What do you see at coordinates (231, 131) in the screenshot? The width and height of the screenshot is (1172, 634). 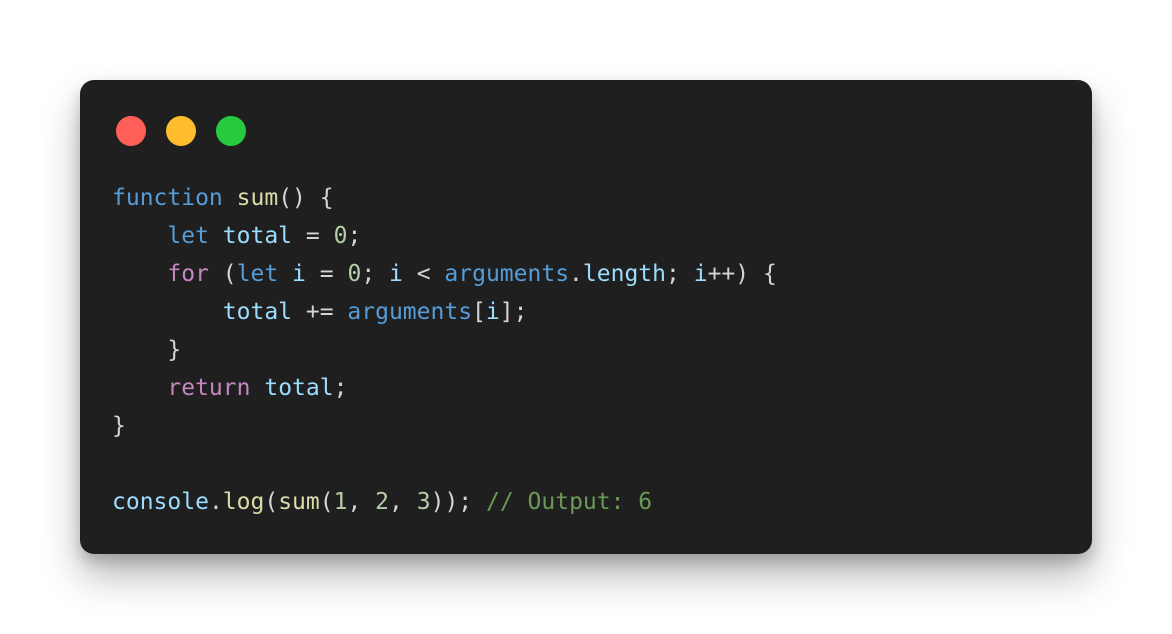 I see `maximize-dot` at bounding box center [231, 131].